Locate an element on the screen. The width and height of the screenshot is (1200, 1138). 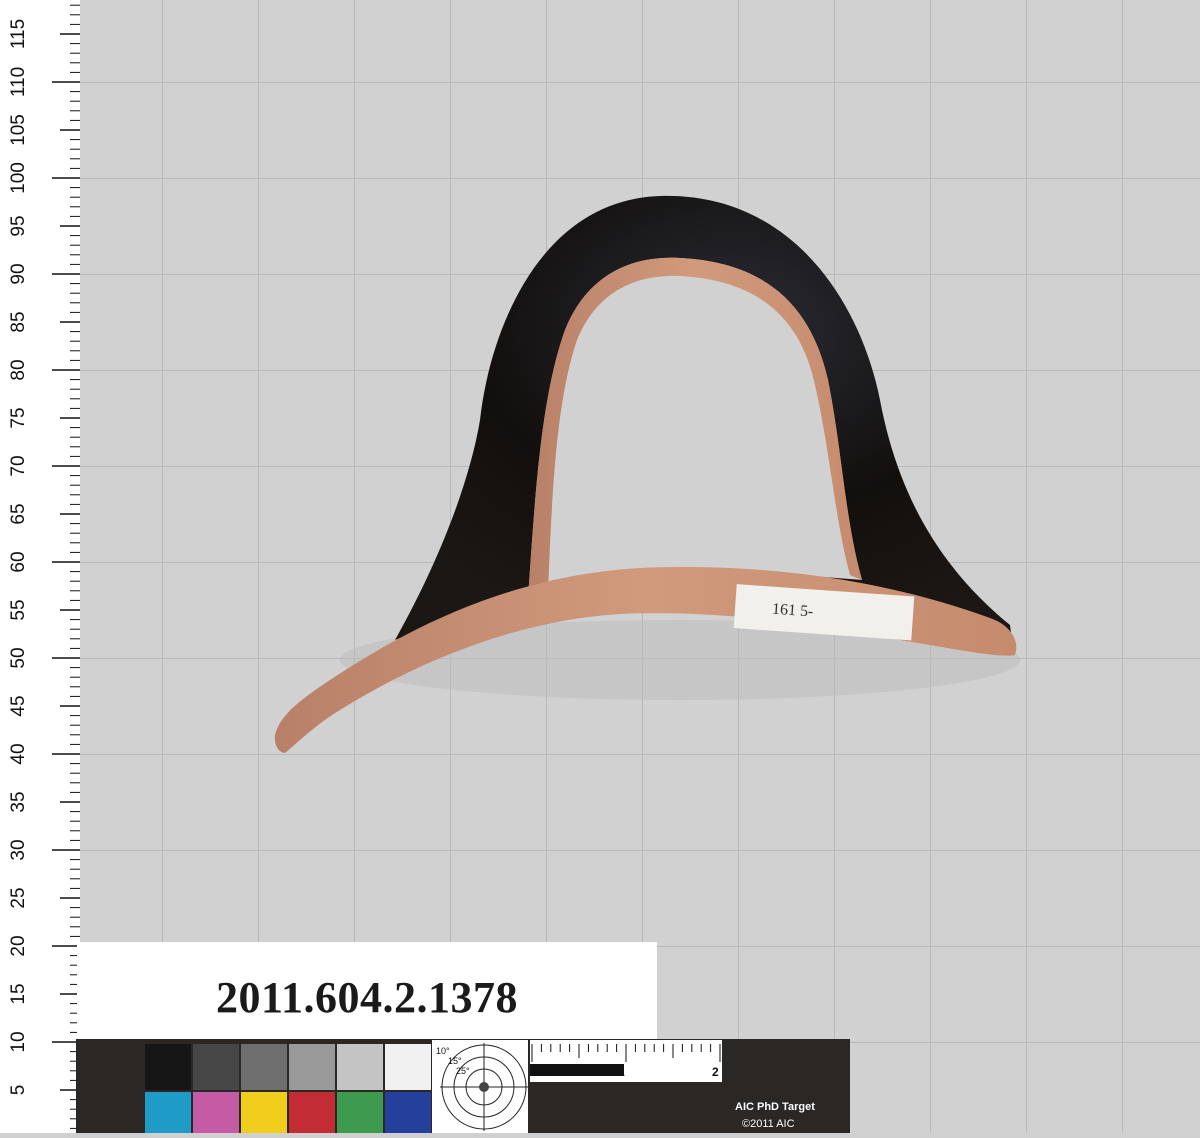
ruler-label: 30 is located at coordinates (18, 849).